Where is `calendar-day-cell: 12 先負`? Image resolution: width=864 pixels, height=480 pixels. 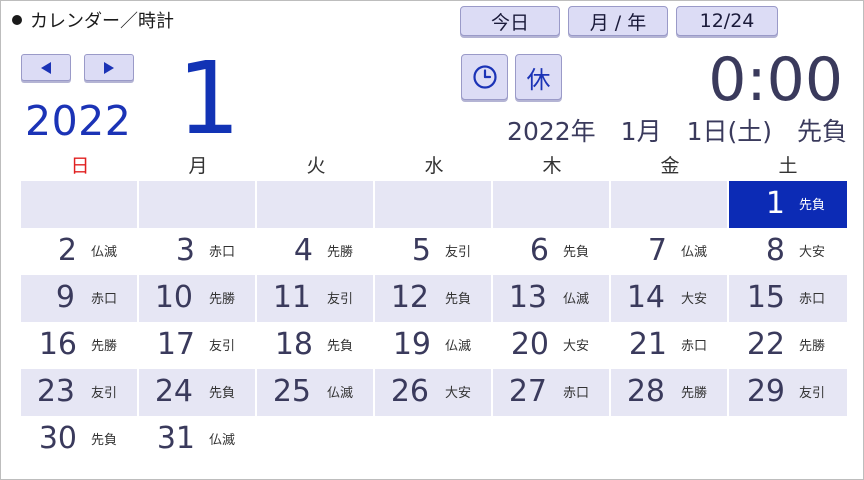 calendar-day-cell: 12 先負 is located at coordinates (434, 298).